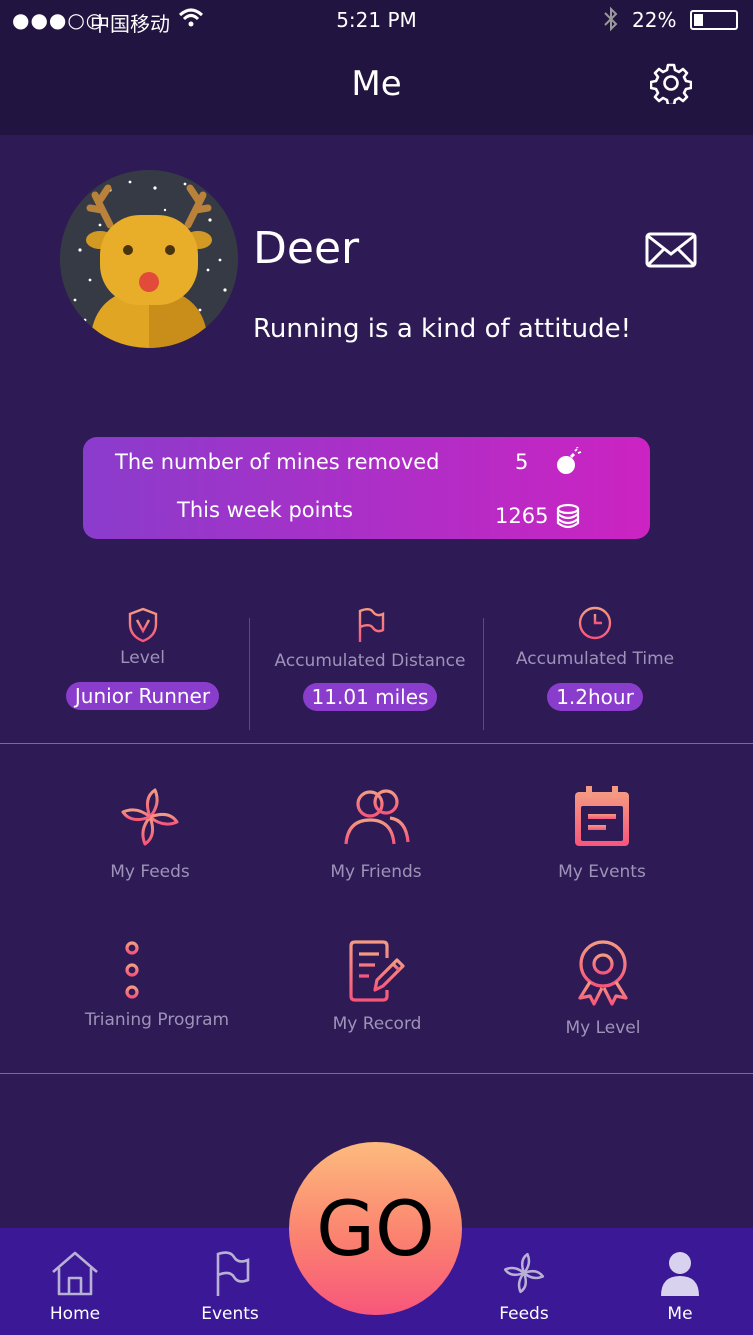  What do you see at coordinates (376, 20) in the screenshot?
I see `status-bar: ●●●○○ 中国移动 5:21 PM 22%` at bounding box center [376, 20].